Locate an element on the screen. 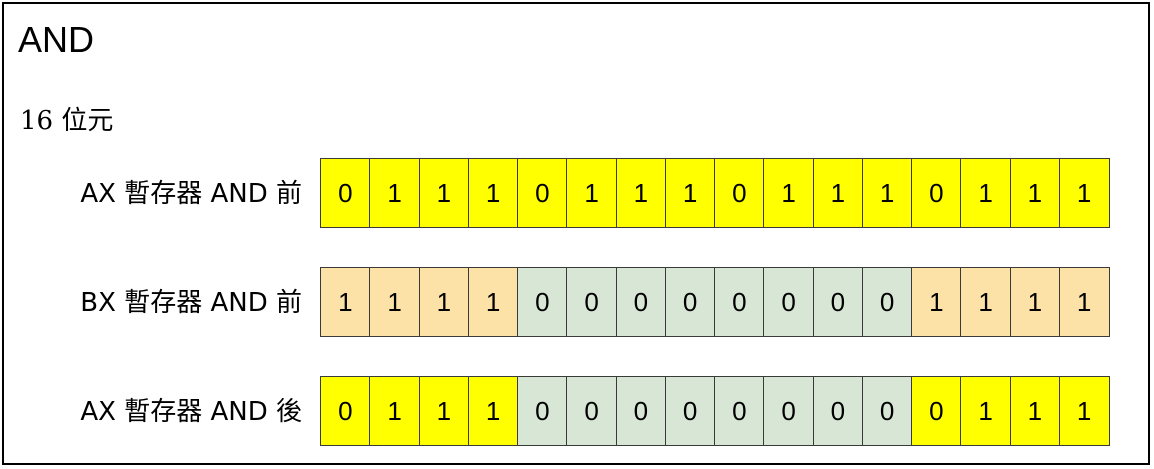 Image resolution: width=1154 pixels, height=469 pixels. register-ax-before: 0111011101110111 is located at coordinates (715, 193).